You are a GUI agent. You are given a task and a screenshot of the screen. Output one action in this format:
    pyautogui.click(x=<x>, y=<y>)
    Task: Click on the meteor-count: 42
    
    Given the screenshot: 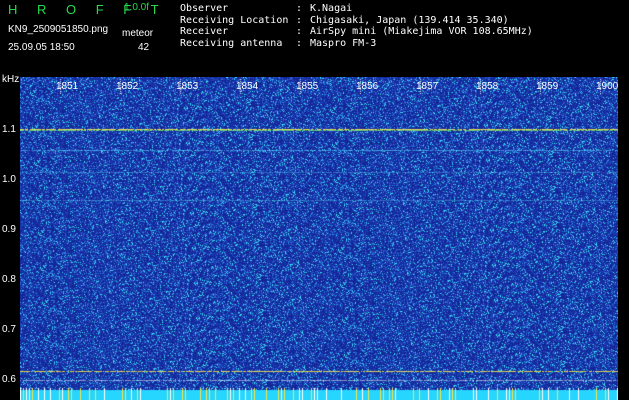 What is the action you would take?
    pyautogui.click(x=144, y=47)
    